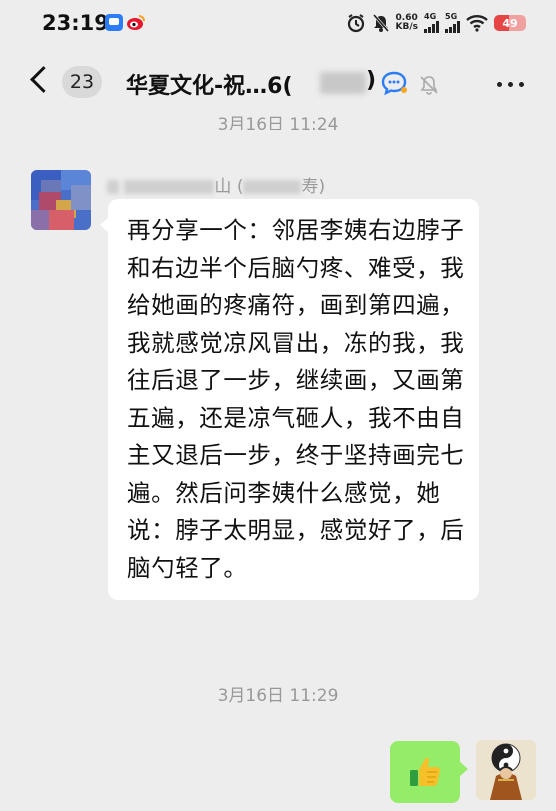  Describe the element at coordinates (477, 23) in the screenshot. I see `wifi-icon` at that location.